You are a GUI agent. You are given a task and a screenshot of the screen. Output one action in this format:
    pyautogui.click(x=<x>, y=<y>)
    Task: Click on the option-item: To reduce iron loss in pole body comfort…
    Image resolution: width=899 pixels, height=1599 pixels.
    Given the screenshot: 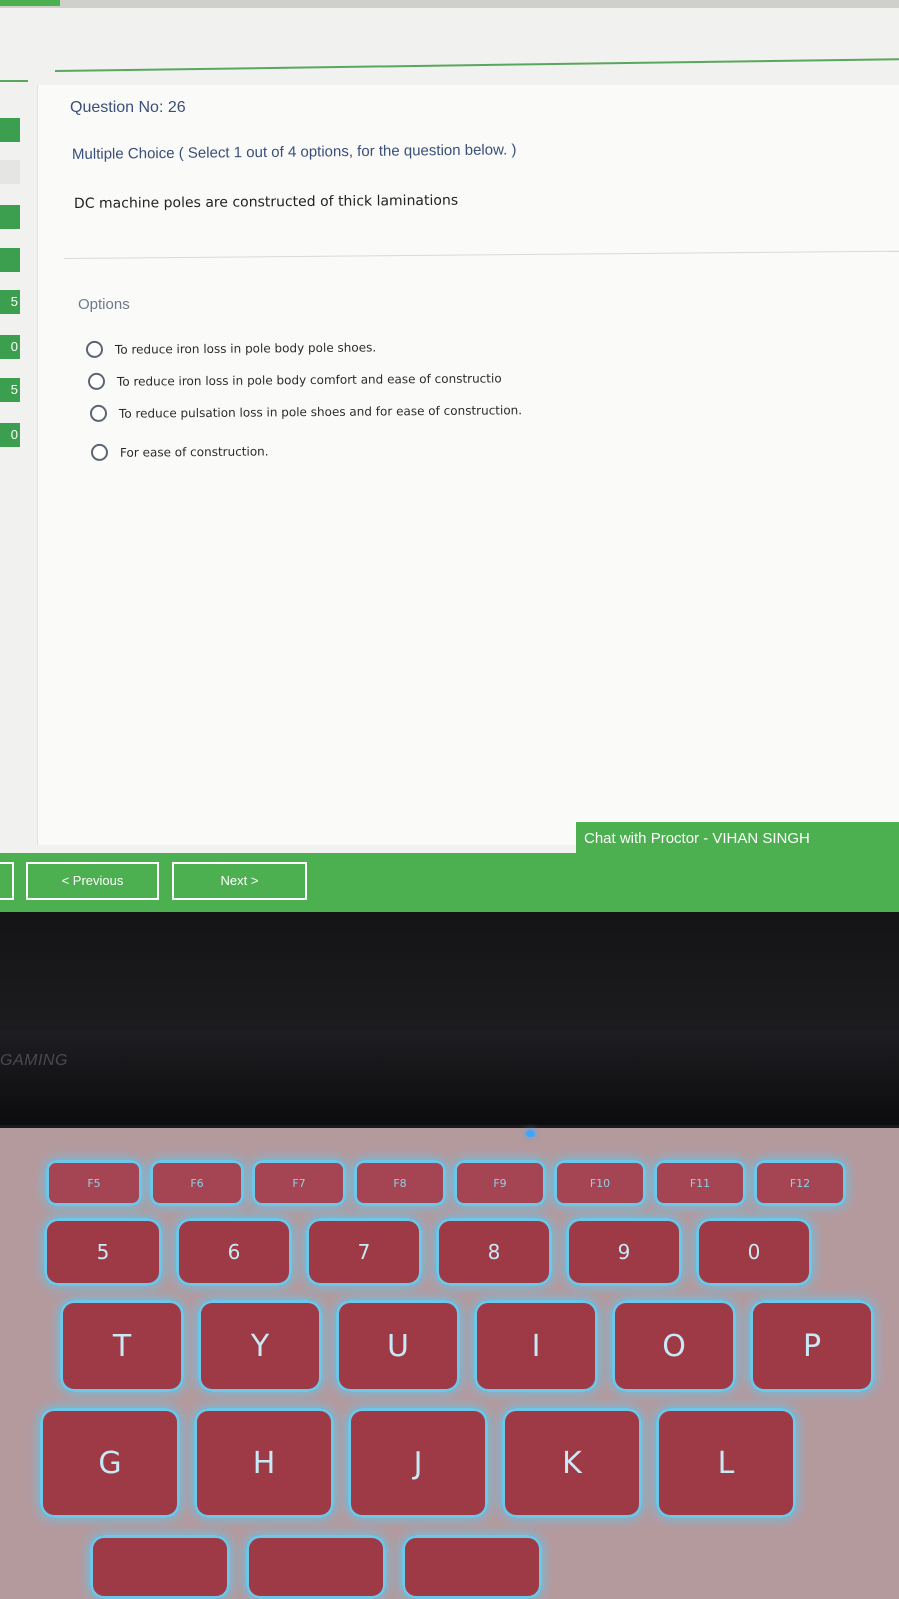 What is the action you would take?
    pyautogui.click(x=294, y=379)
    